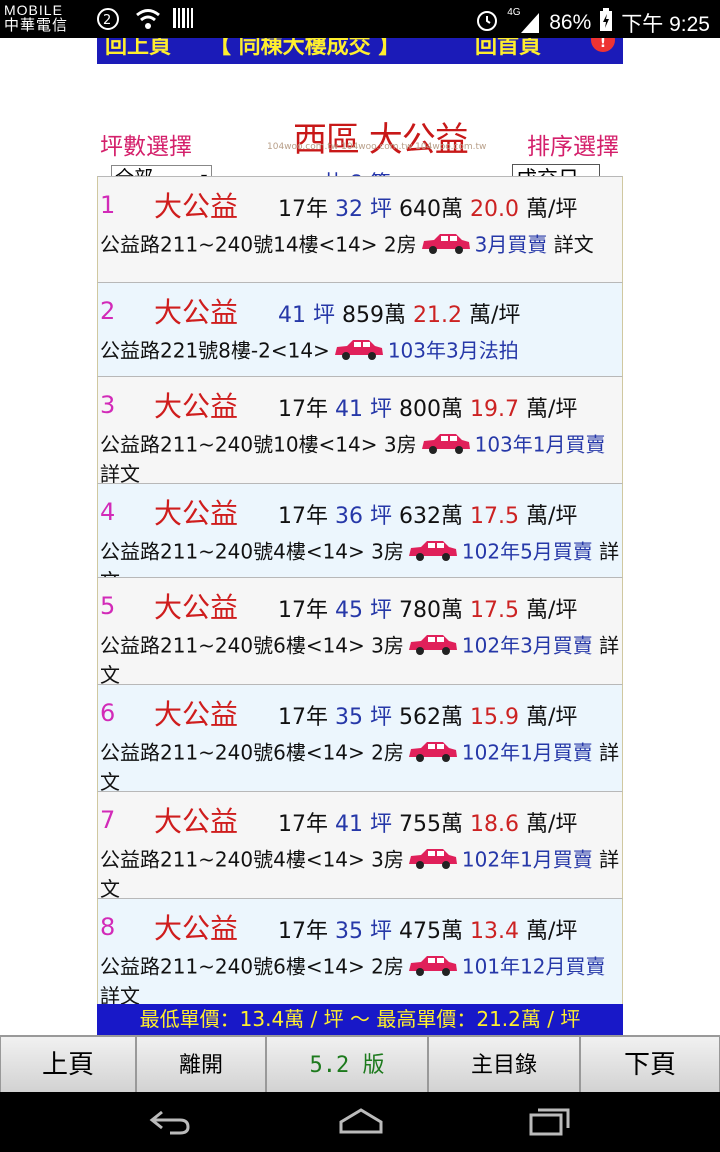  What do you see at coordinates (431, 516) in the screenshot?
I see `total-price: 632萬` at bounding box center [431, 516].